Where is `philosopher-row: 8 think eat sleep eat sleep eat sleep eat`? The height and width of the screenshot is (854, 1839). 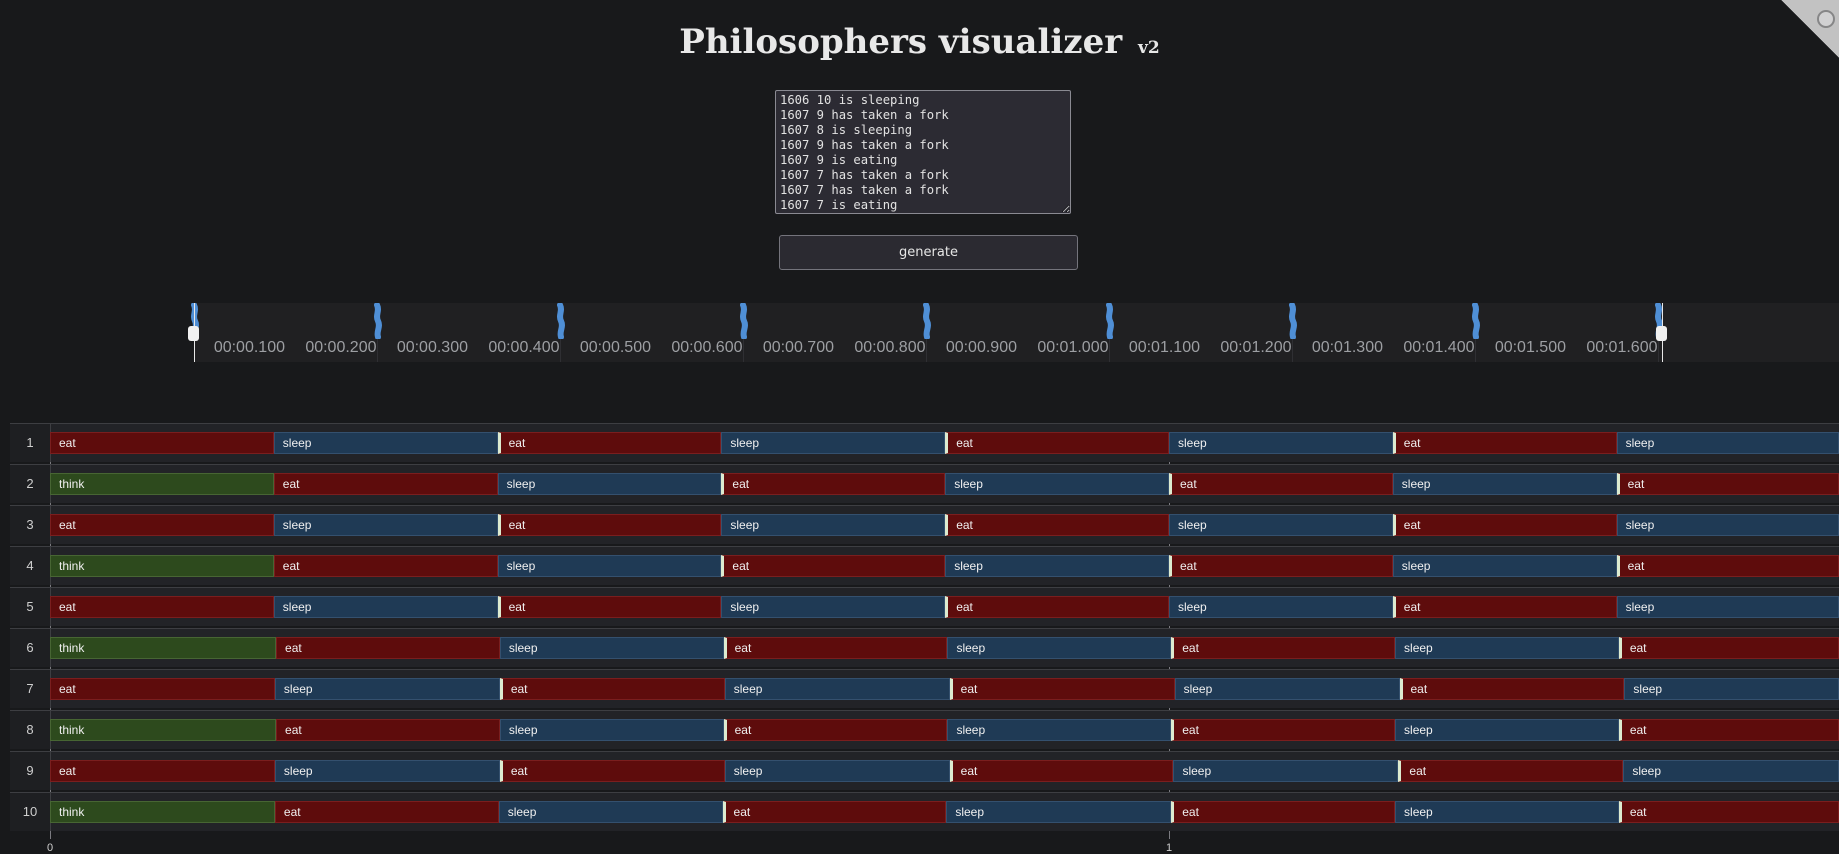
philosopher-row: 8 think eat sleep eat sleep eat sleep eat is located at coordinates (924, 729).